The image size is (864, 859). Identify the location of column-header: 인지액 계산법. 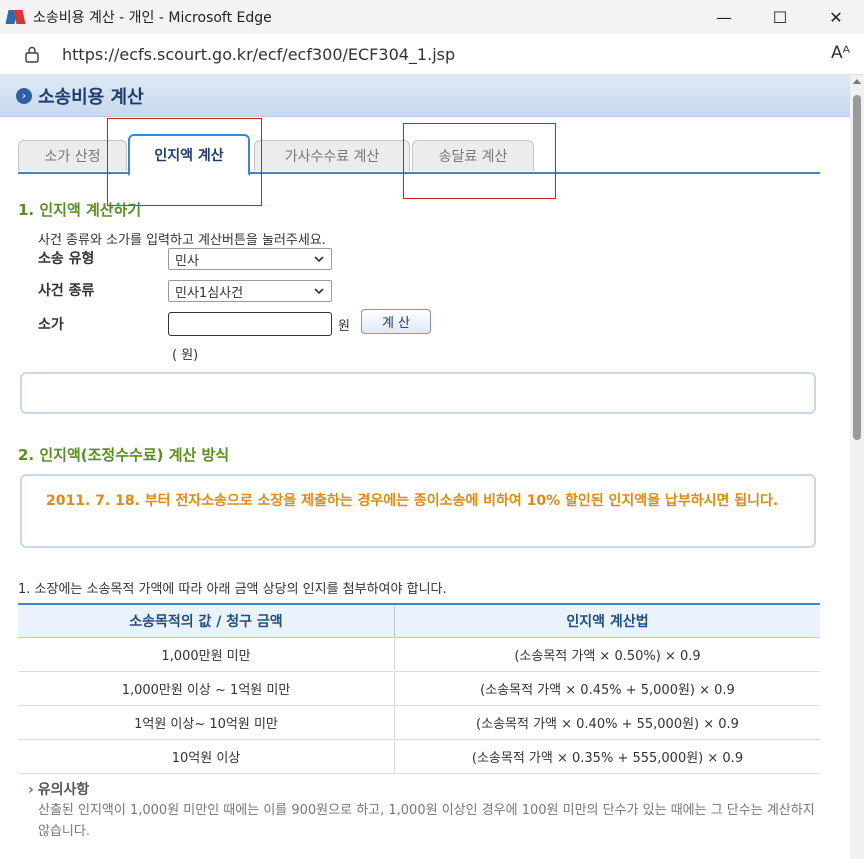
(607, 620).